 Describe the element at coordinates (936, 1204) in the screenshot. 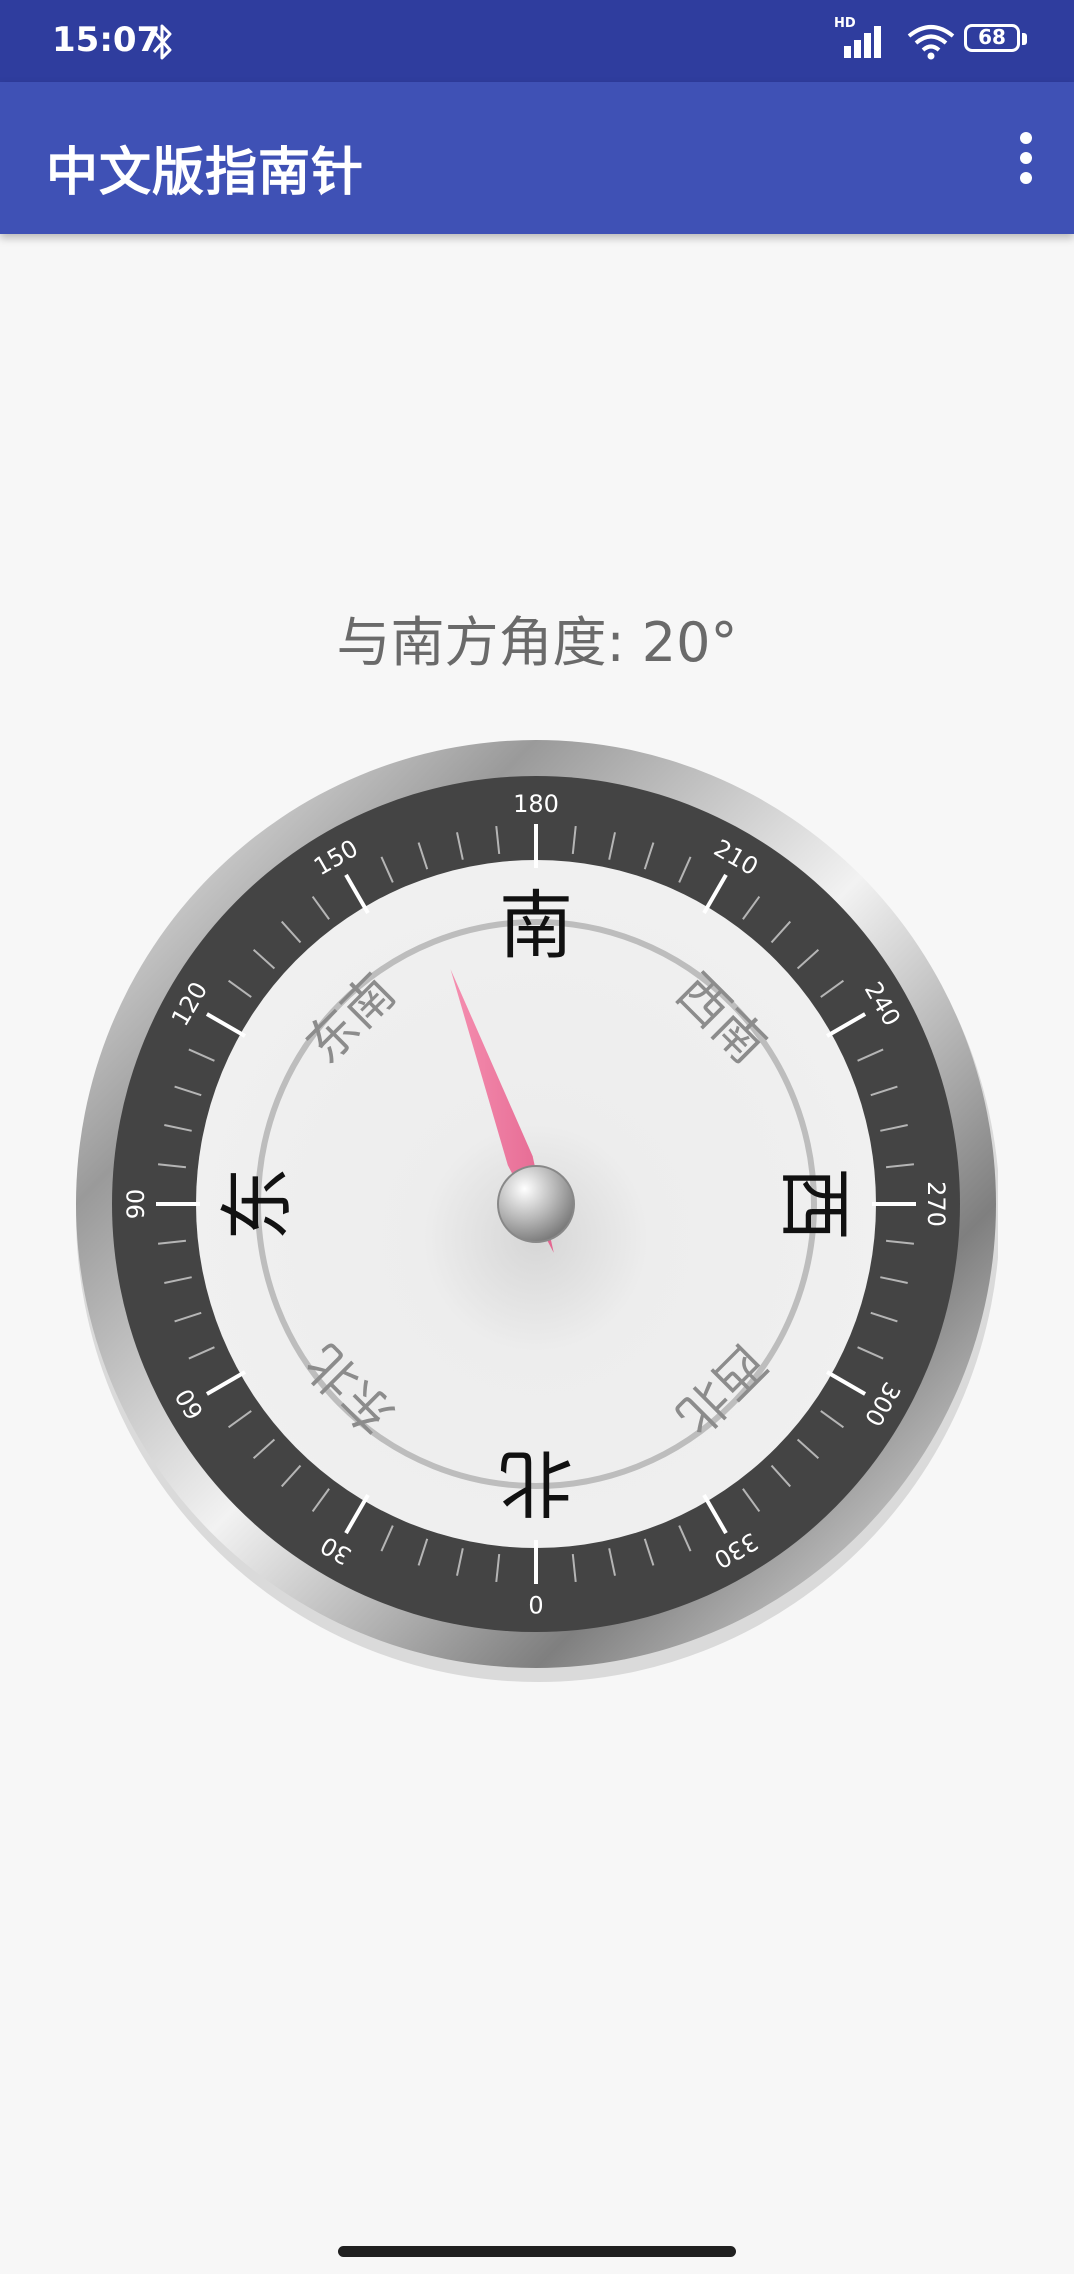

I see `degree-label-270: 270` at that location.